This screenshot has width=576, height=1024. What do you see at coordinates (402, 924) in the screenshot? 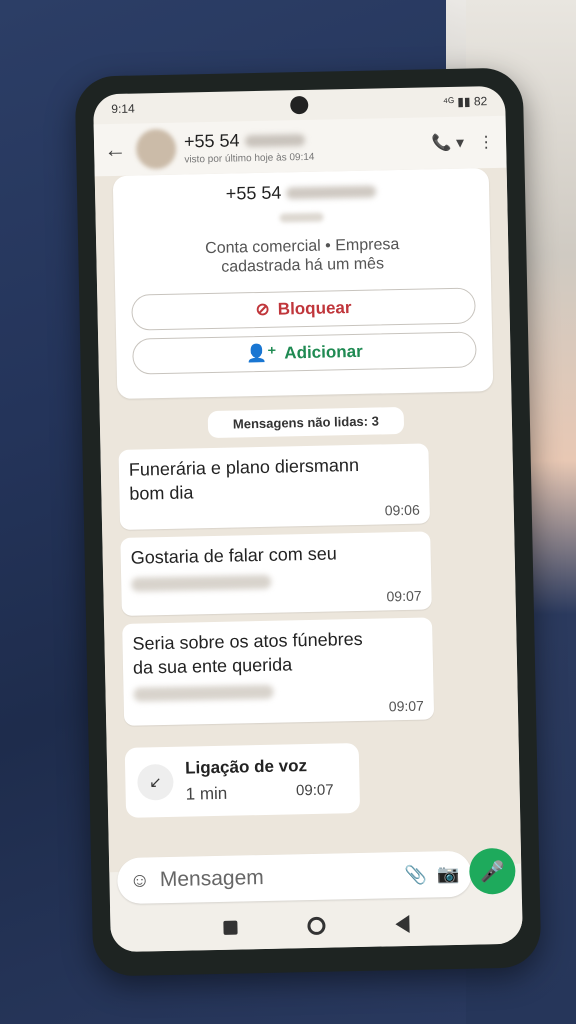
I see `back-button` at bounding box center [402, 924].